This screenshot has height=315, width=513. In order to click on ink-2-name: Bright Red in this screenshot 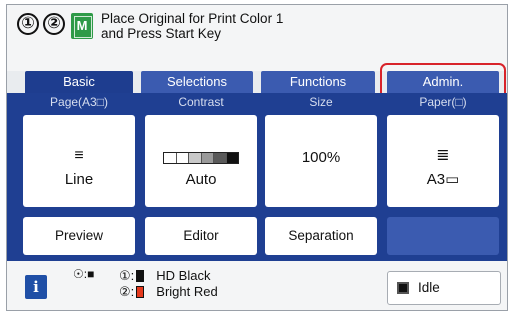, I will do `click(187, 291)`.